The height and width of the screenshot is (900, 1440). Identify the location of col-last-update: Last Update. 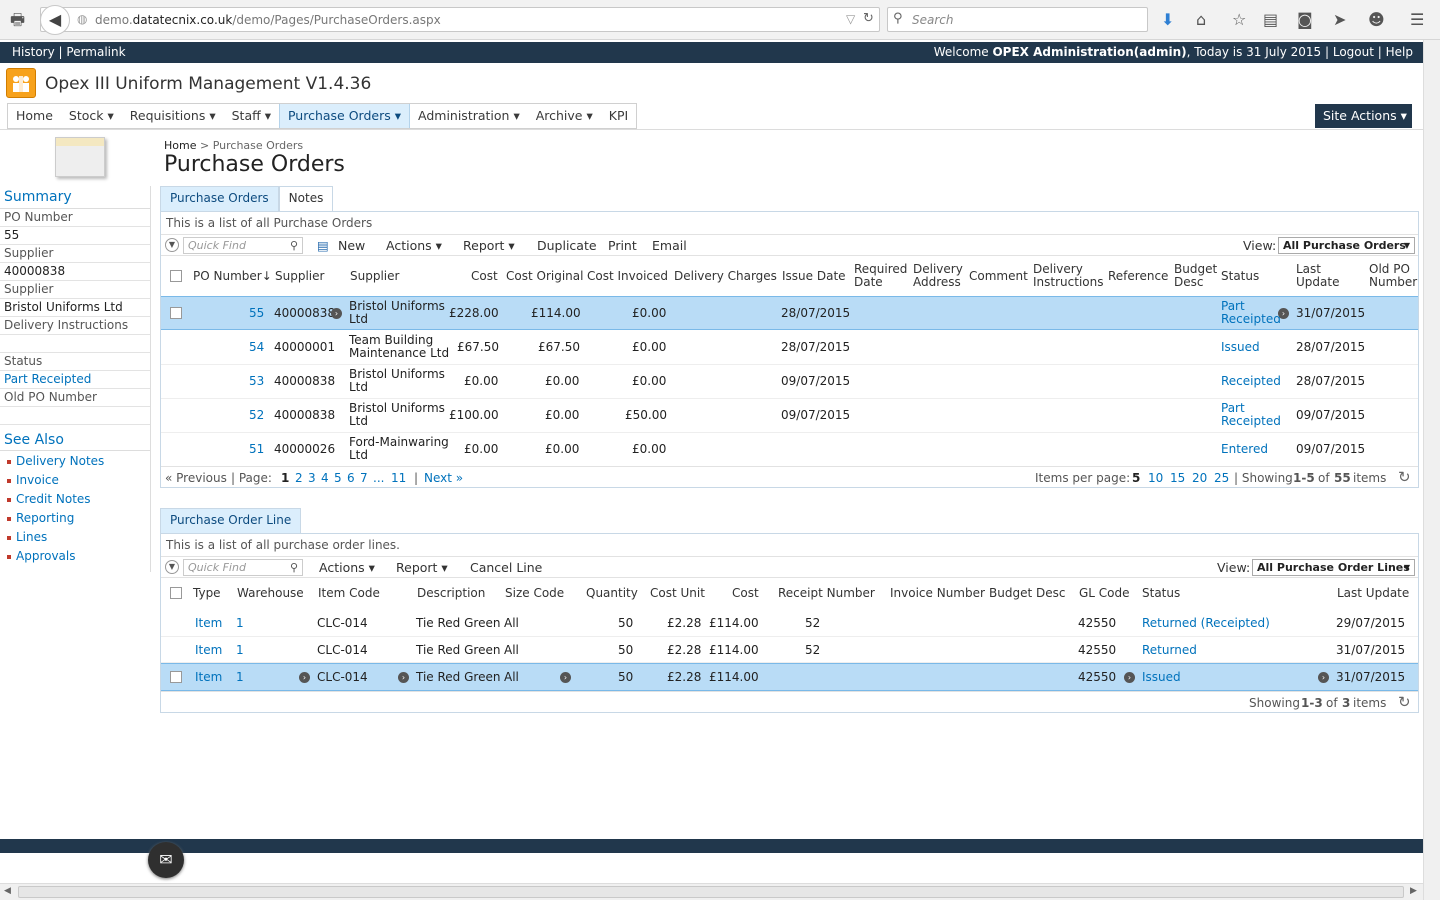
(1317, 276).